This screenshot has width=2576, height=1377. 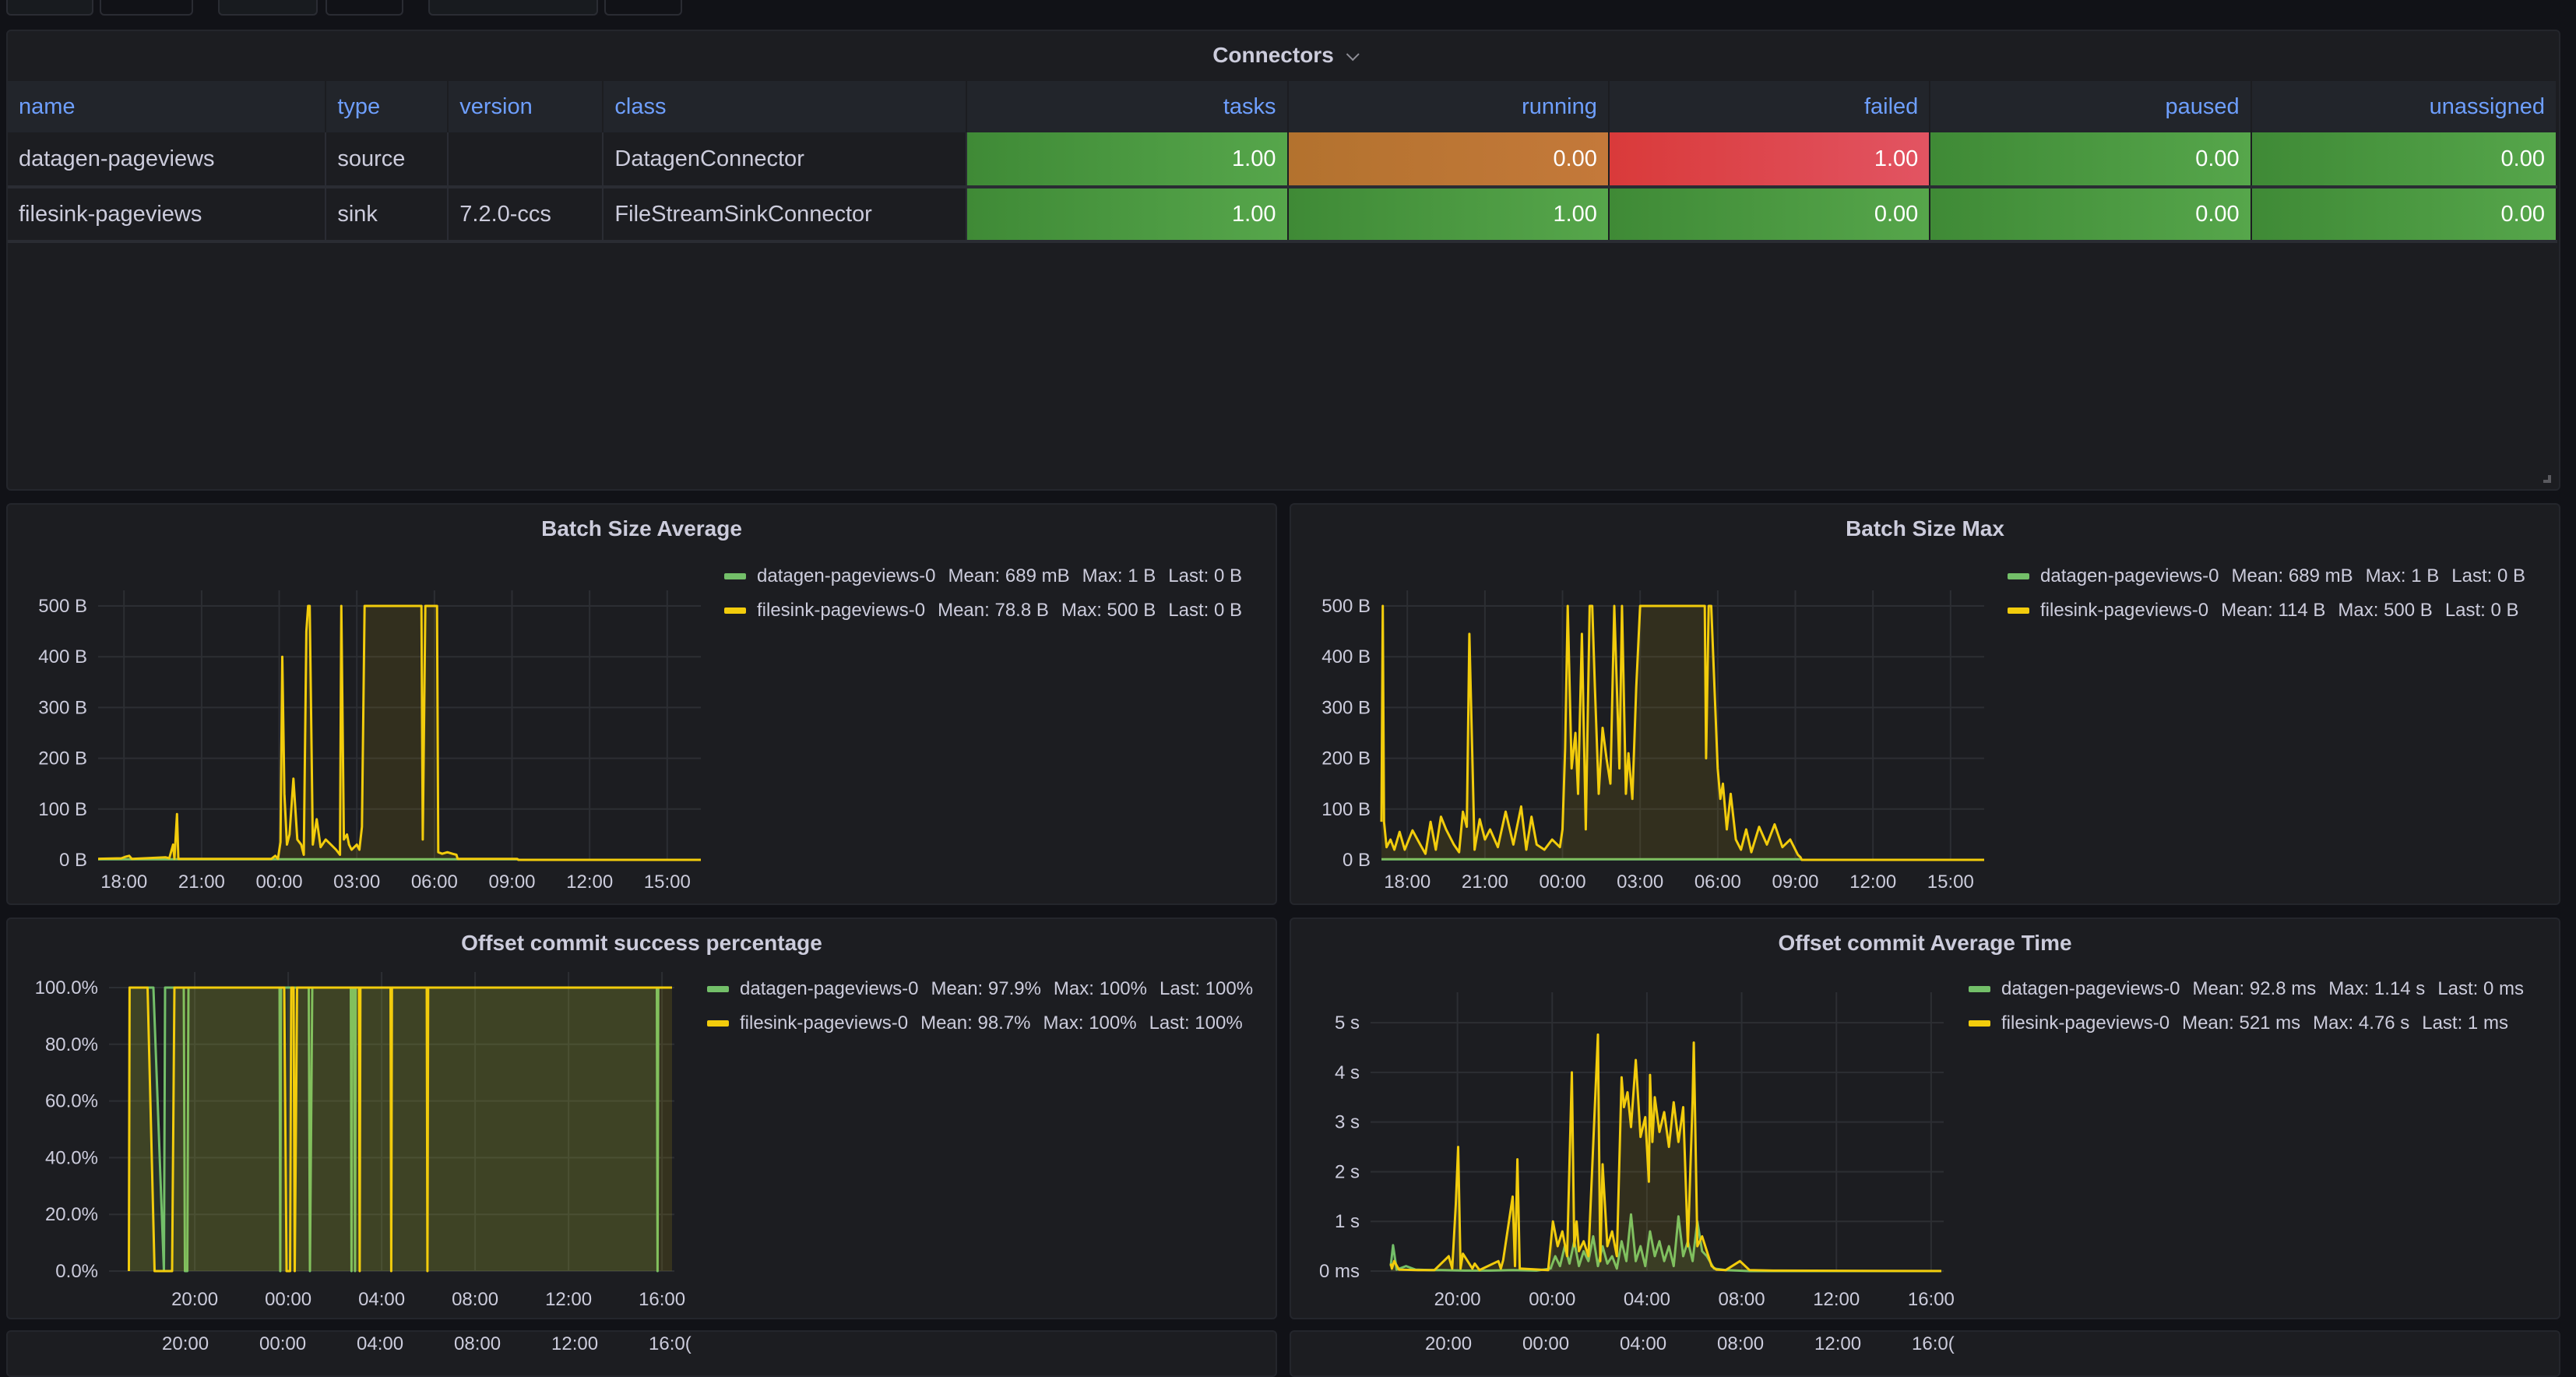 What do you see at coordinates (71, 1214) in the screenshot?
I see `y-tick-label: 20.0%` at bounding box center [71, 1214].